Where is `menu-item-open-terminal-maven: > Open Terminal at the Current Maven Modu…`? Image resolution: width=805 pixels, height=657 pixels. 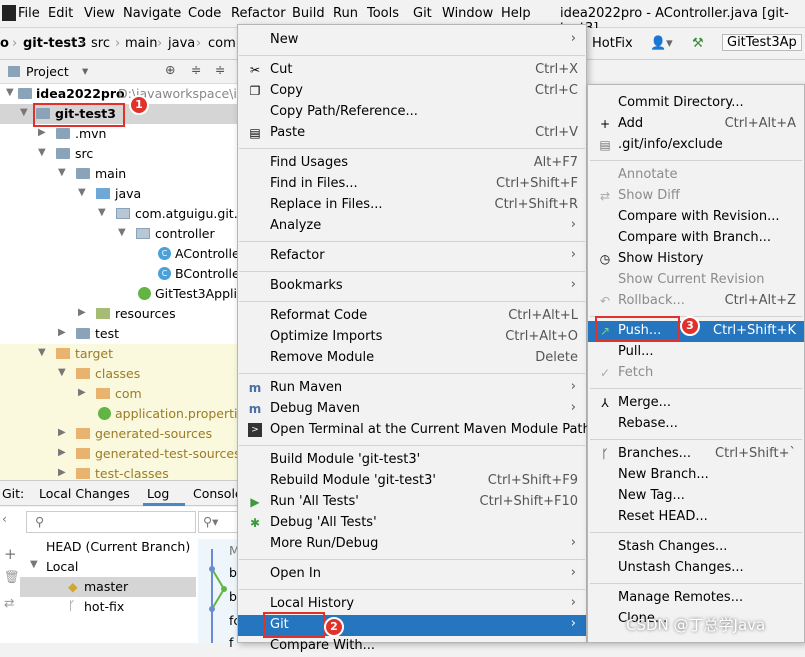 menu-item-open-terminal-maven: > Open Terminal at the Current Maven Modu… is located at coordinates (414, 430).